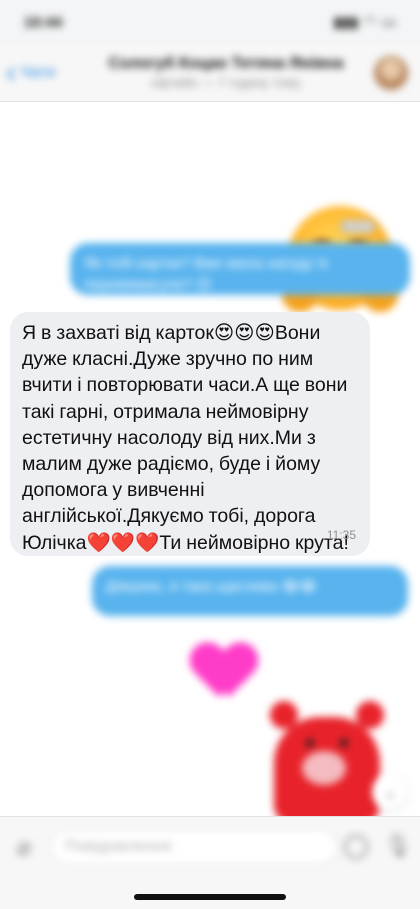 The height and width of the screenshot is (909, 420). Describe the element at coordinates (250, 591) in the screenshot. I see `outgoing-message: Дякуюю, я така щаслива 😂😂` at that location.